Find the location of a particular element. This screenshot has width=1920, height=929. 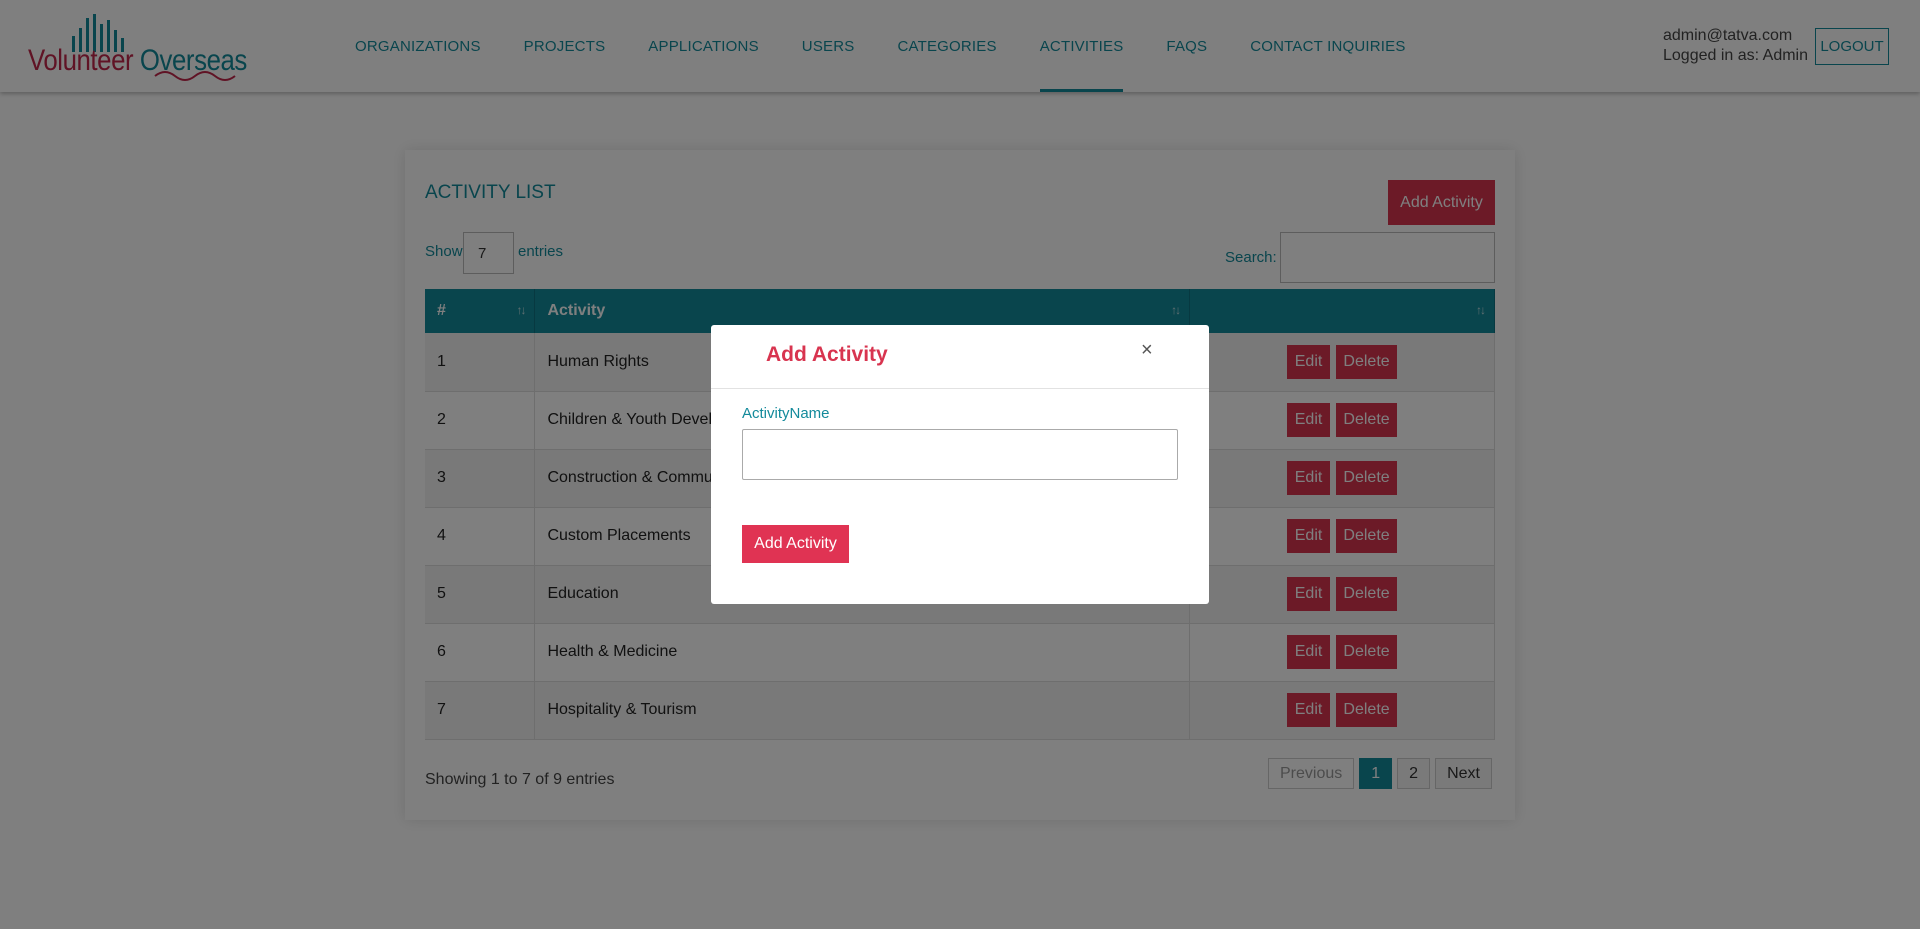

add-activity-modal: Add Activity × ActivityName Add Activity is located at coordinates (960, 464).